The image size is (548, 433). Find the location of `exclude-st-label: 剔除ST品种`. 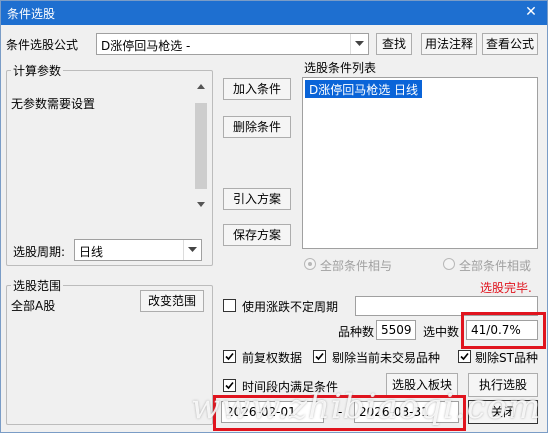

exclude-st-label: 剔除ST品种 is located at coordinates (506, 358).